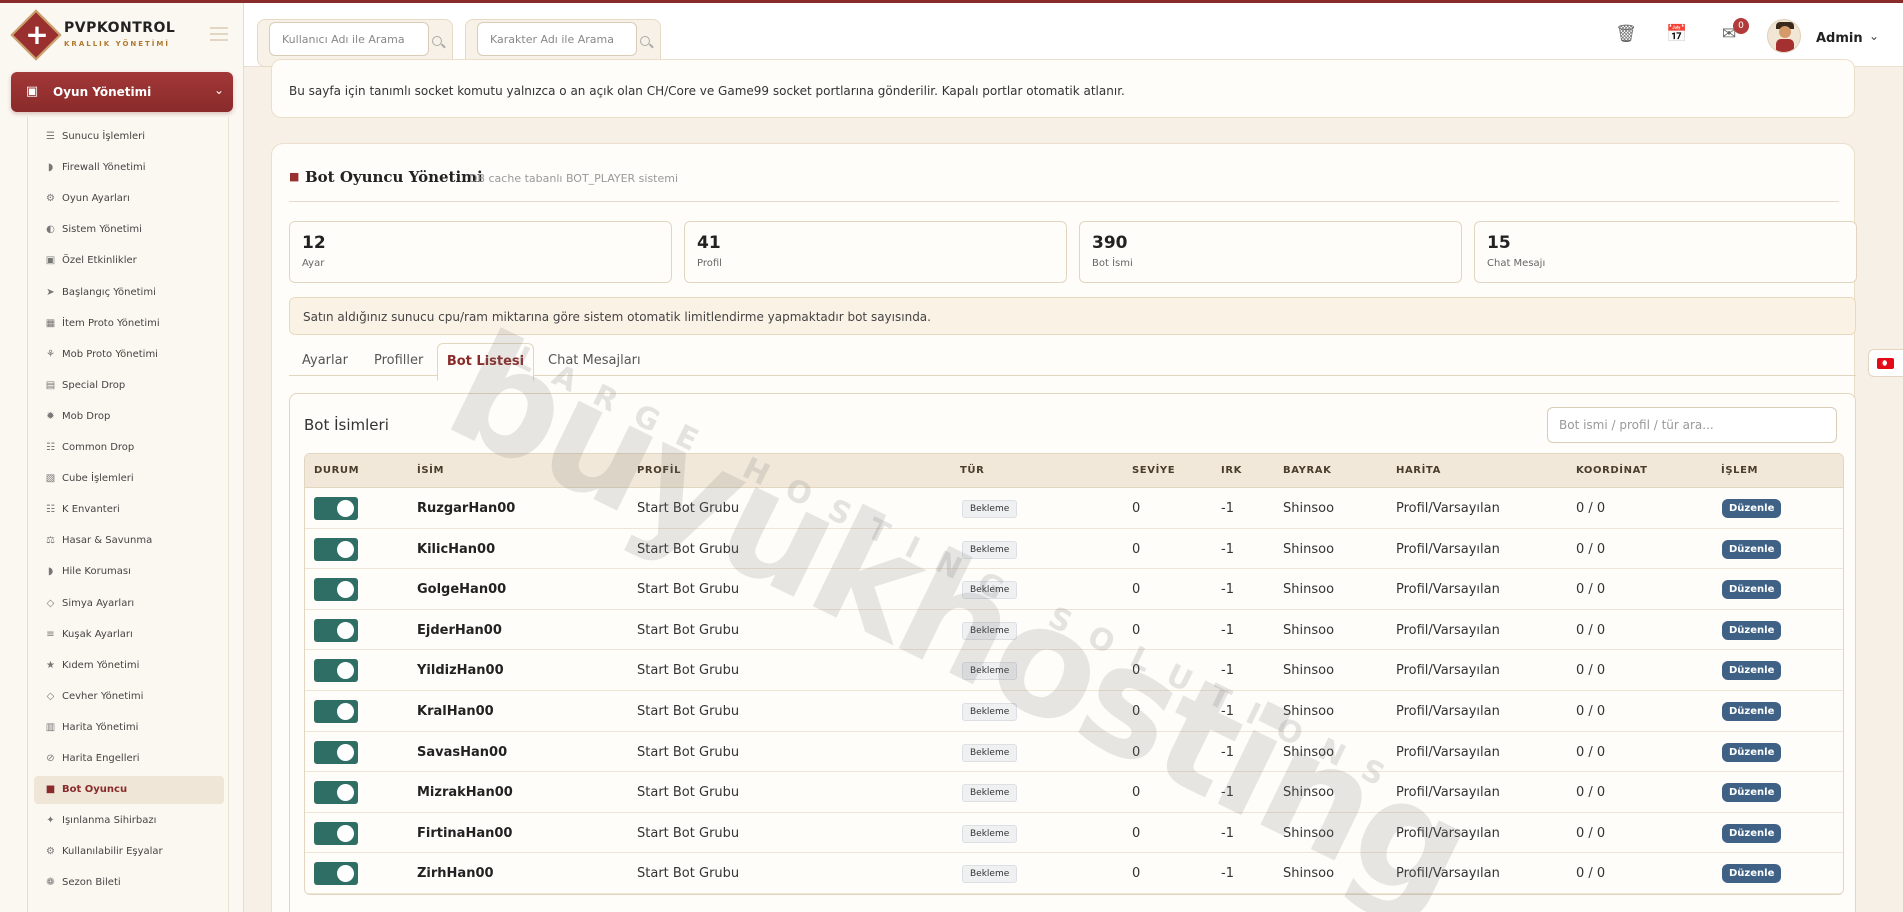 Image resolution: width=1903 pixels, height=912 pixels. Describe the element at coordinates (50, 852) in the screenshot. I see `gears-icon: ⚙` at that location.